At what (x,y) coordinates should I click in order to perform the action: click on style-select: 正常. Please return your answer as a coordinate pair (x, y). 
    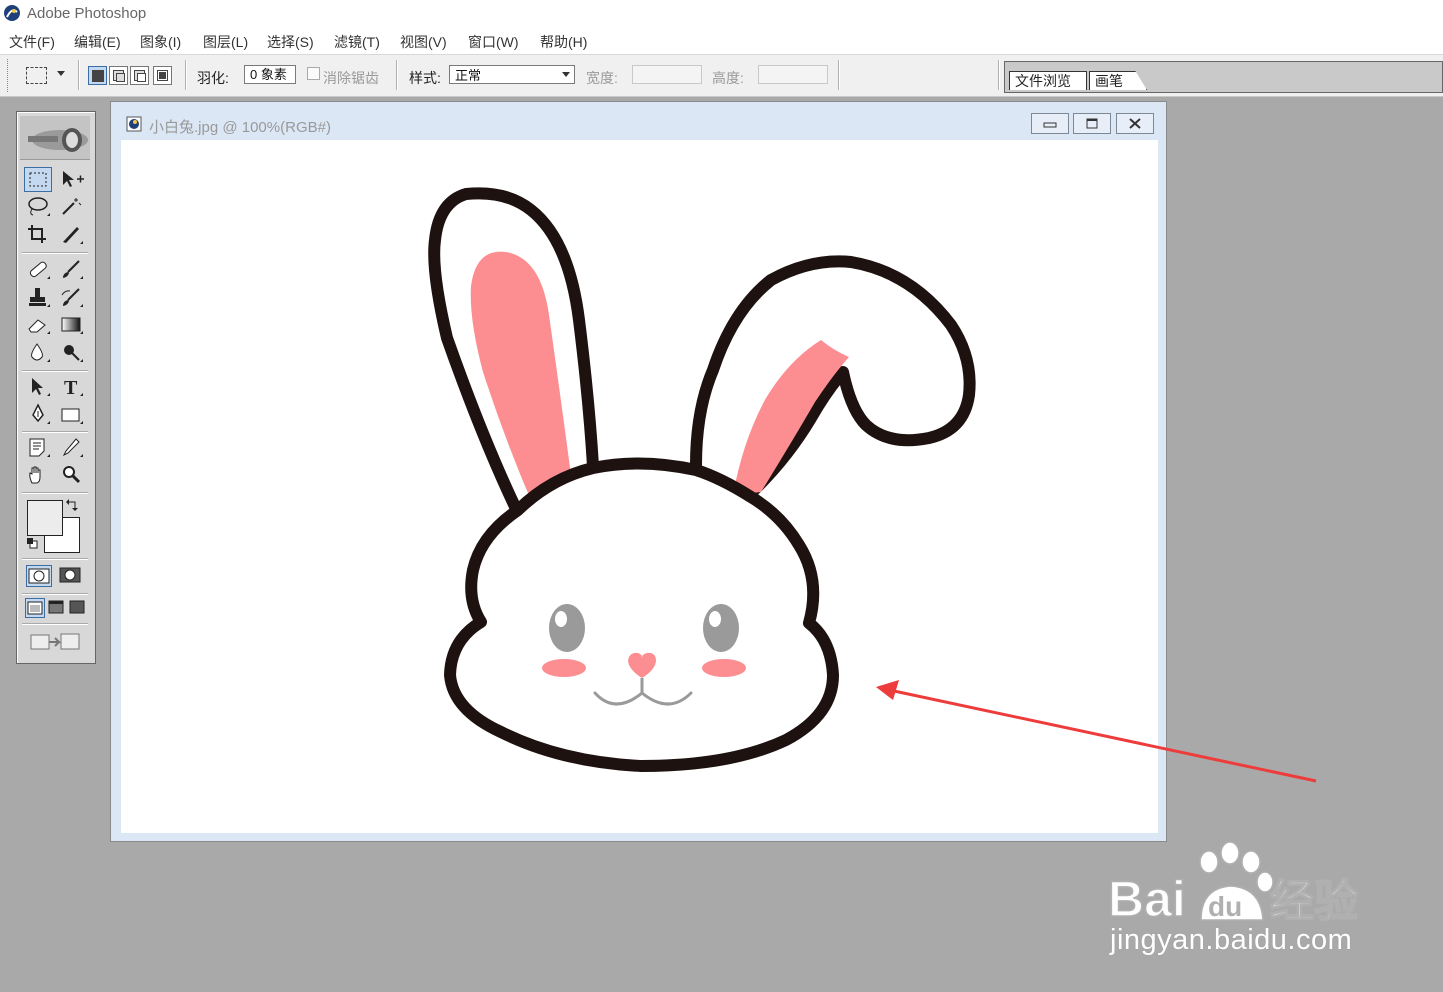
    Looking at the image, I should click on (512, 74).